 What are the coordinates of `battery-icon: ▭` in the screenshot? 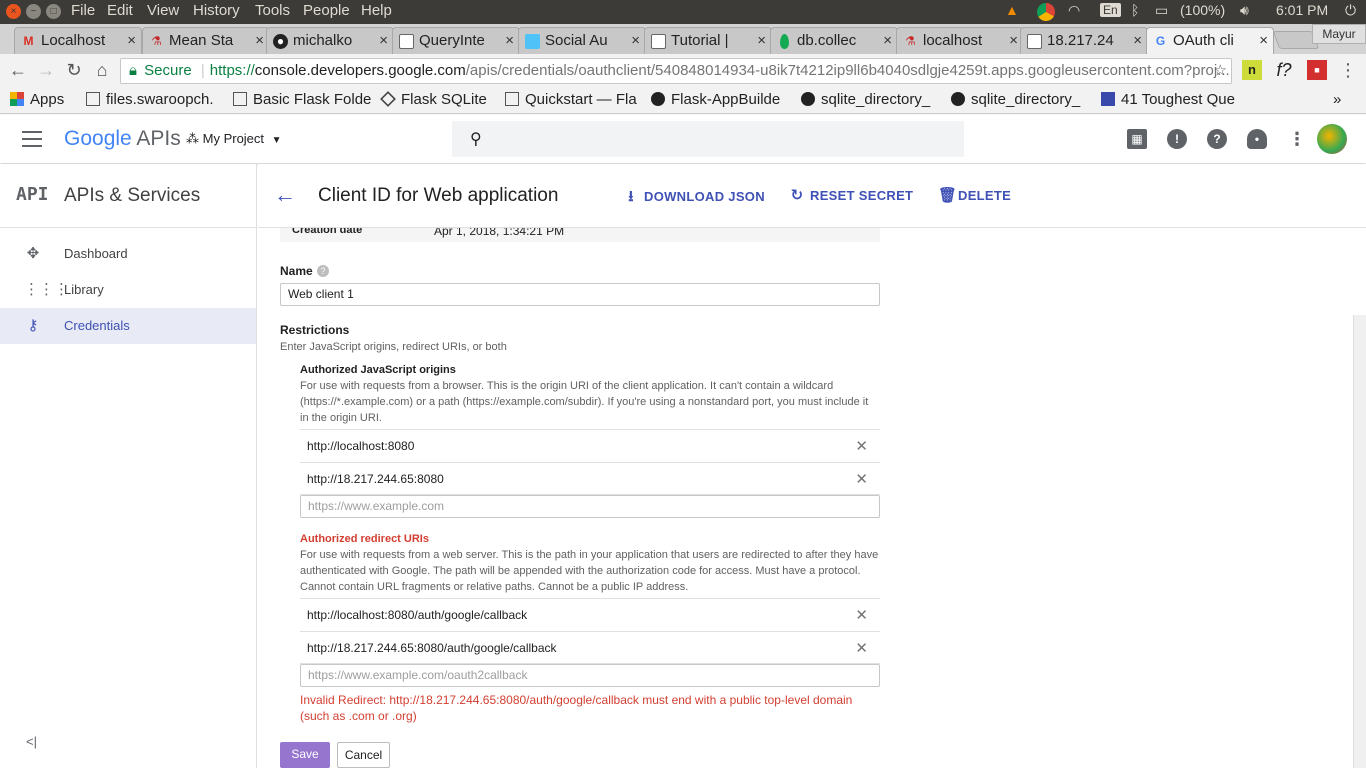 It's located at (1161, 10).